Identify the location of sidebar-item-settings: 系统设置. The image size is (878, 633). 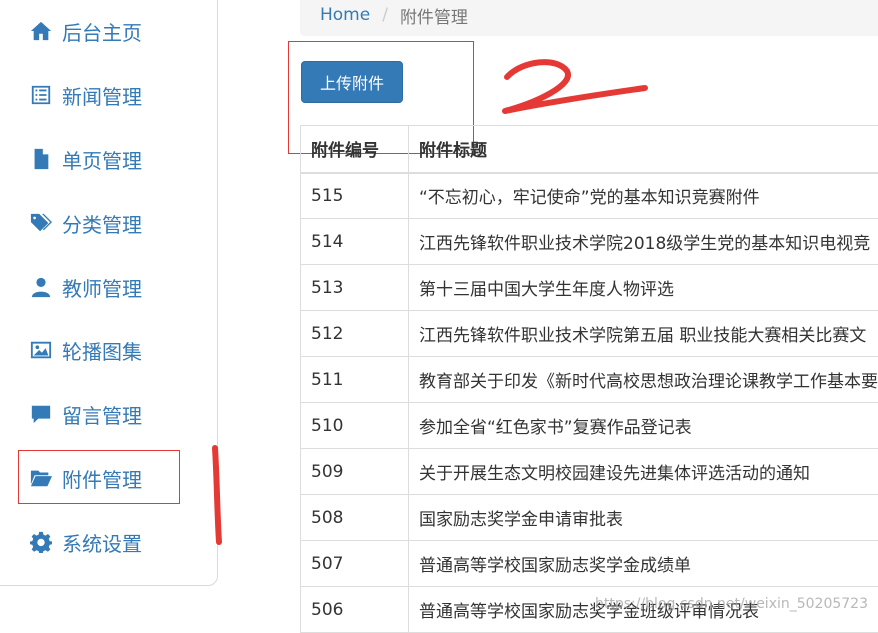
(120, 542).